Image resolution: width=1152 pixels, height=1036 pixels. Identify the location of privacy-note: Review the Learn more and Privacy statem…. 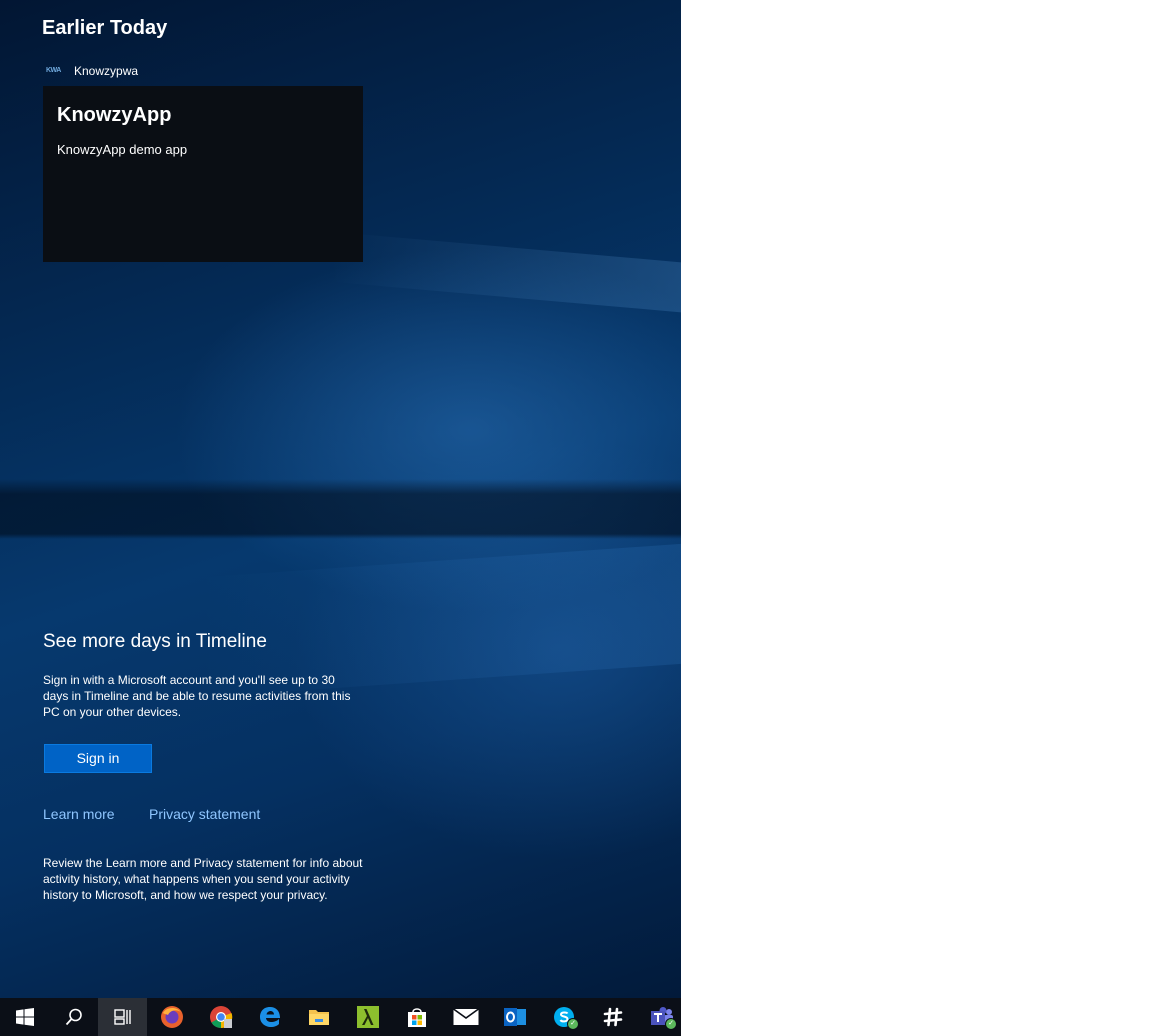
(203, 879).